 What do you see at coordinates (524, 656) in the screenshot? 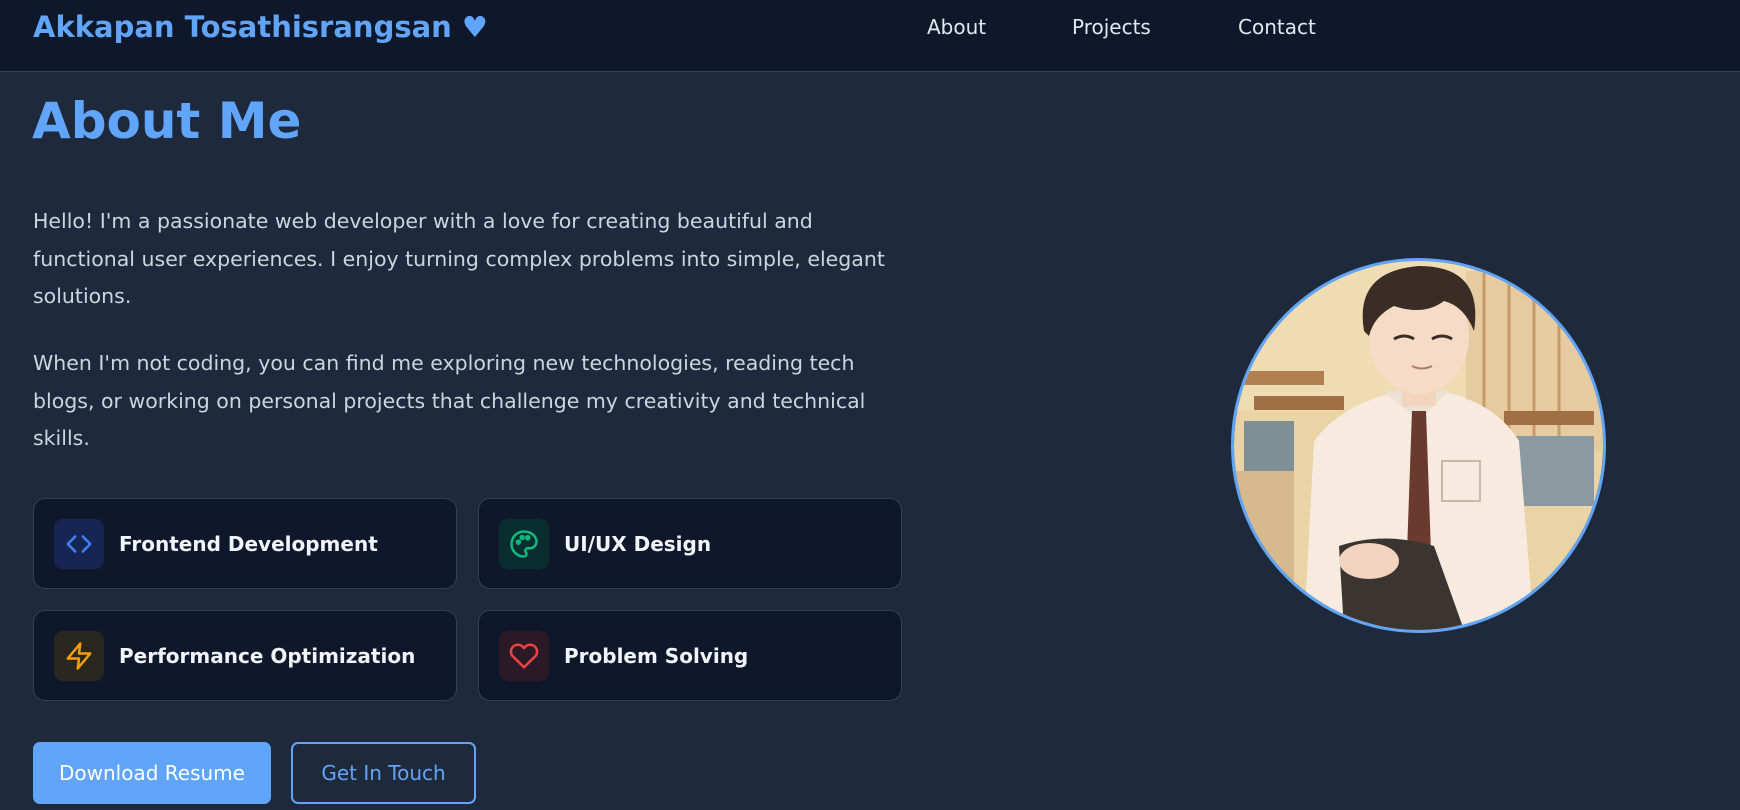
I see `heart-icon` at bounding box center [524, 656].